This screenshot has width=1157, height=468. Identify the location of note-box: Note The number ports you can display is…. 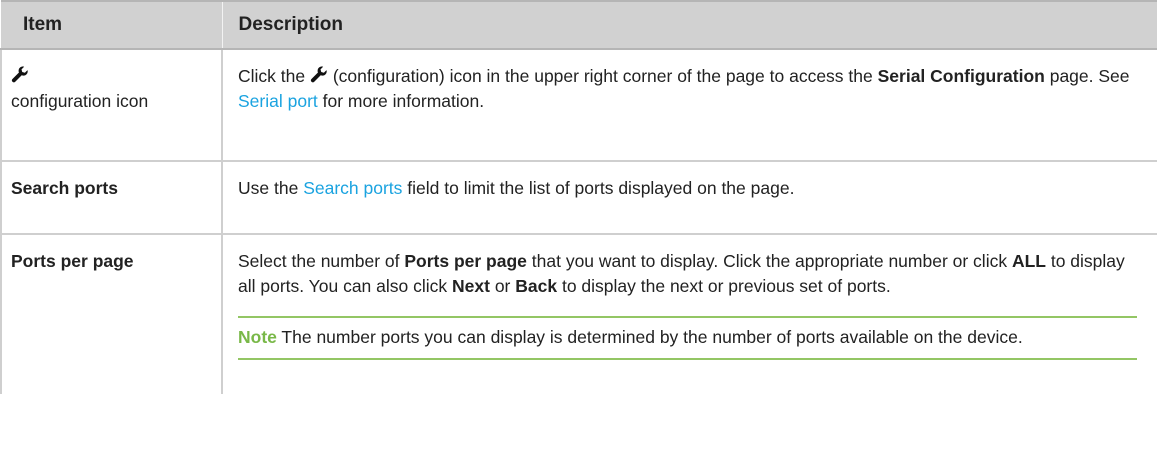
(687, 338).